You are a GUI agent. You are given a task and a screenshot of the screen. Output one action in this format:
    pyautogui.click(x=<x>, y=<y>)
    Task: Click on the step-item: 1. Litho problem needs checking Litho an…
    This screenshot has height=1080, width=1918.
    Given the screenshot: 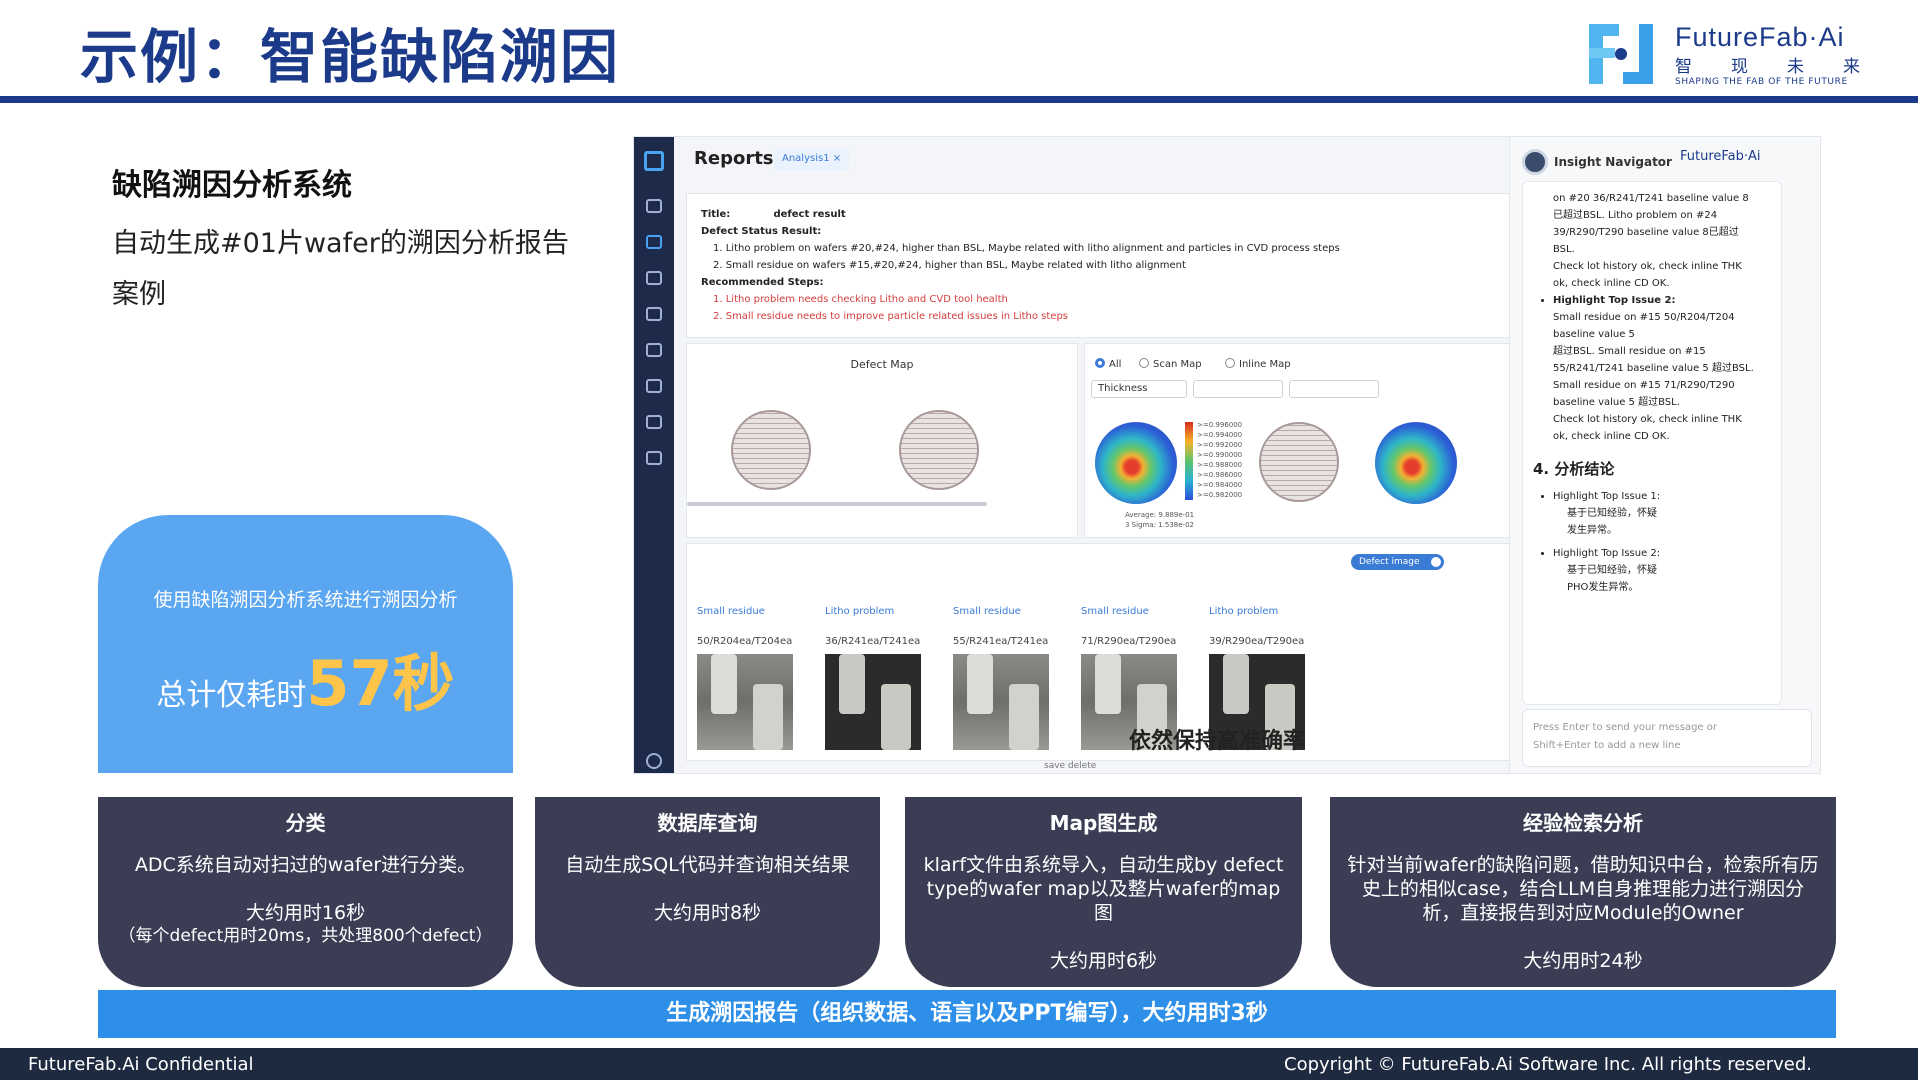 What is the action you would take?
    pyautogui.click(x=860, y=299)
    